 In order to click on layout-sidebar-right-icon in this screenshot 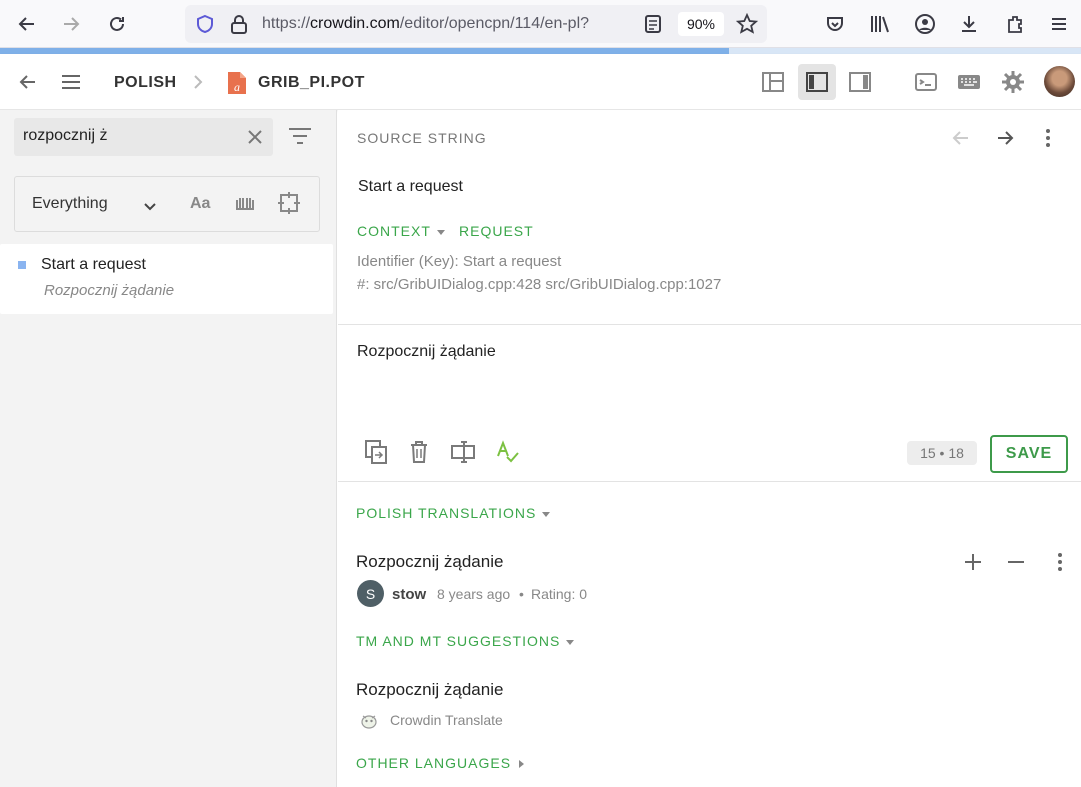, I will do `click(860, 82)`.